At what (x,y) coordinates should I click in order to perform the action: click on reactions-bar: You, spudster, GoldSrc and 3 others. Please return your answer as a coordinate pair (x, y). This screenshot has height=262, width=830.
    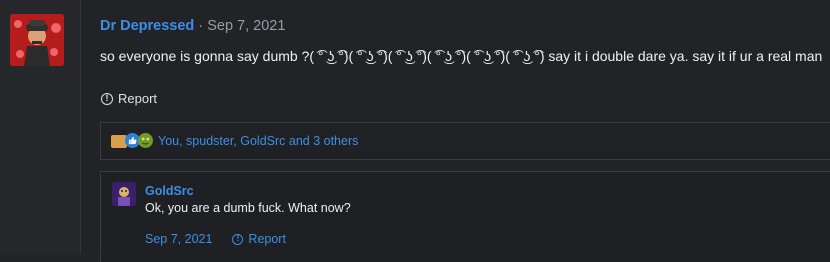
    Looking at the image, I should click on (465, 141).